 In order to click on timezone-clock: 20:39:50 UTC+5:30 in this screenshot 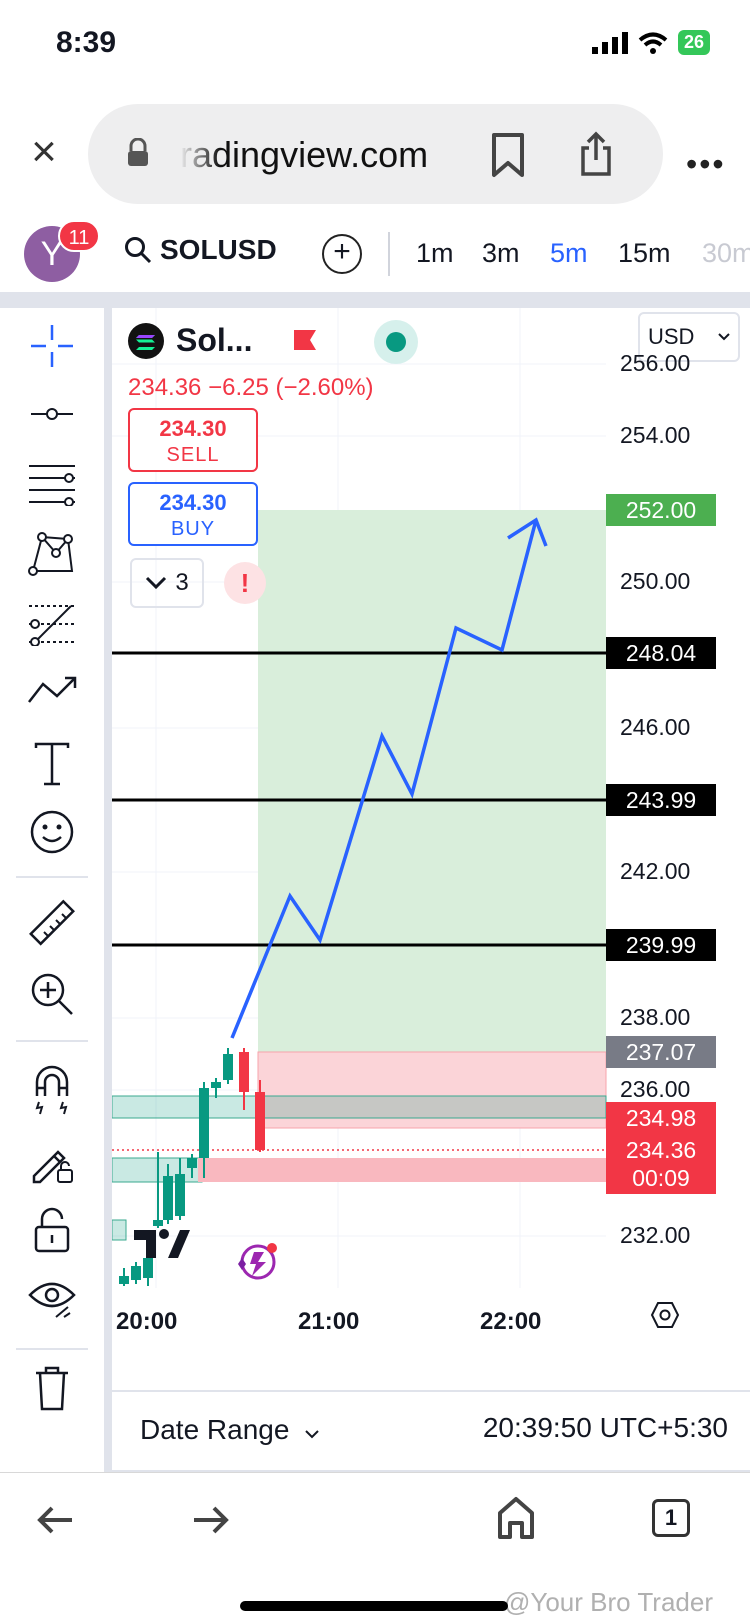, I will do `click(605, 1428)`.